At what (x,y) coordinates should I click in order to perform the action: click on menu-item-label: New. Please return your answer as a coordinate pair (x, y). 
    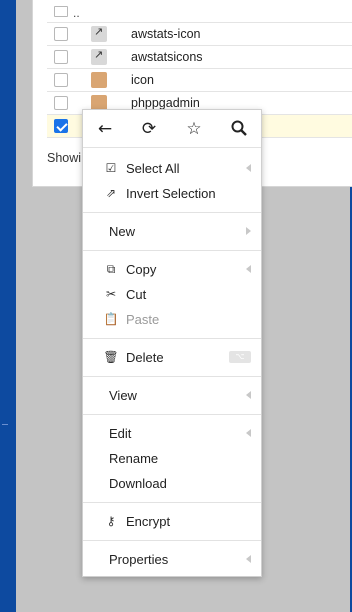
    Looking at the image, I should click on (122, 231).